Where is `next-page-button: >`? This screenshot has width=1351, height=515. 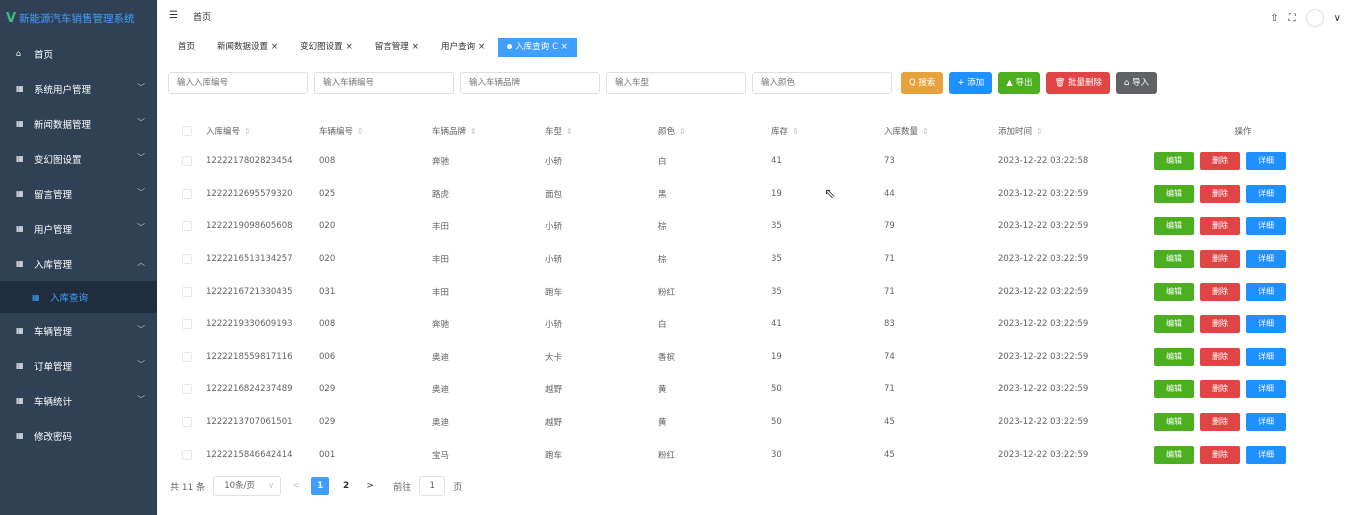 next-page-button: > is located at coordinates (370, 486).